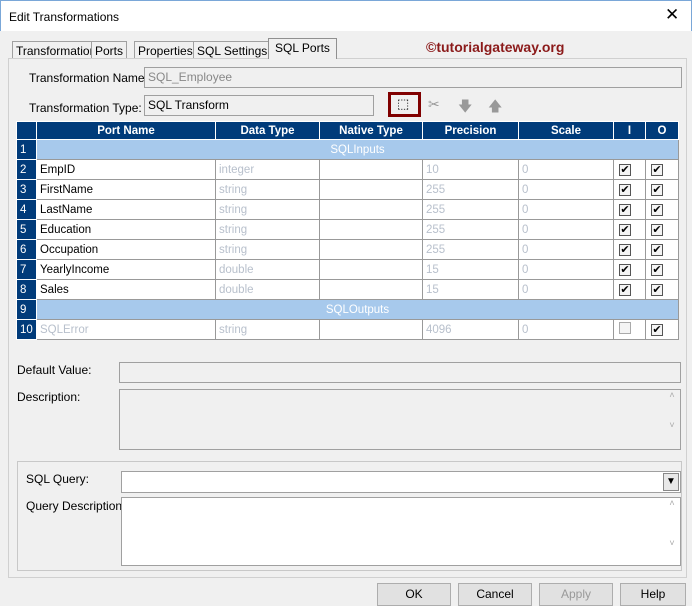  I want to click on query-description-field: ˄ ˅, so click(401, 531).